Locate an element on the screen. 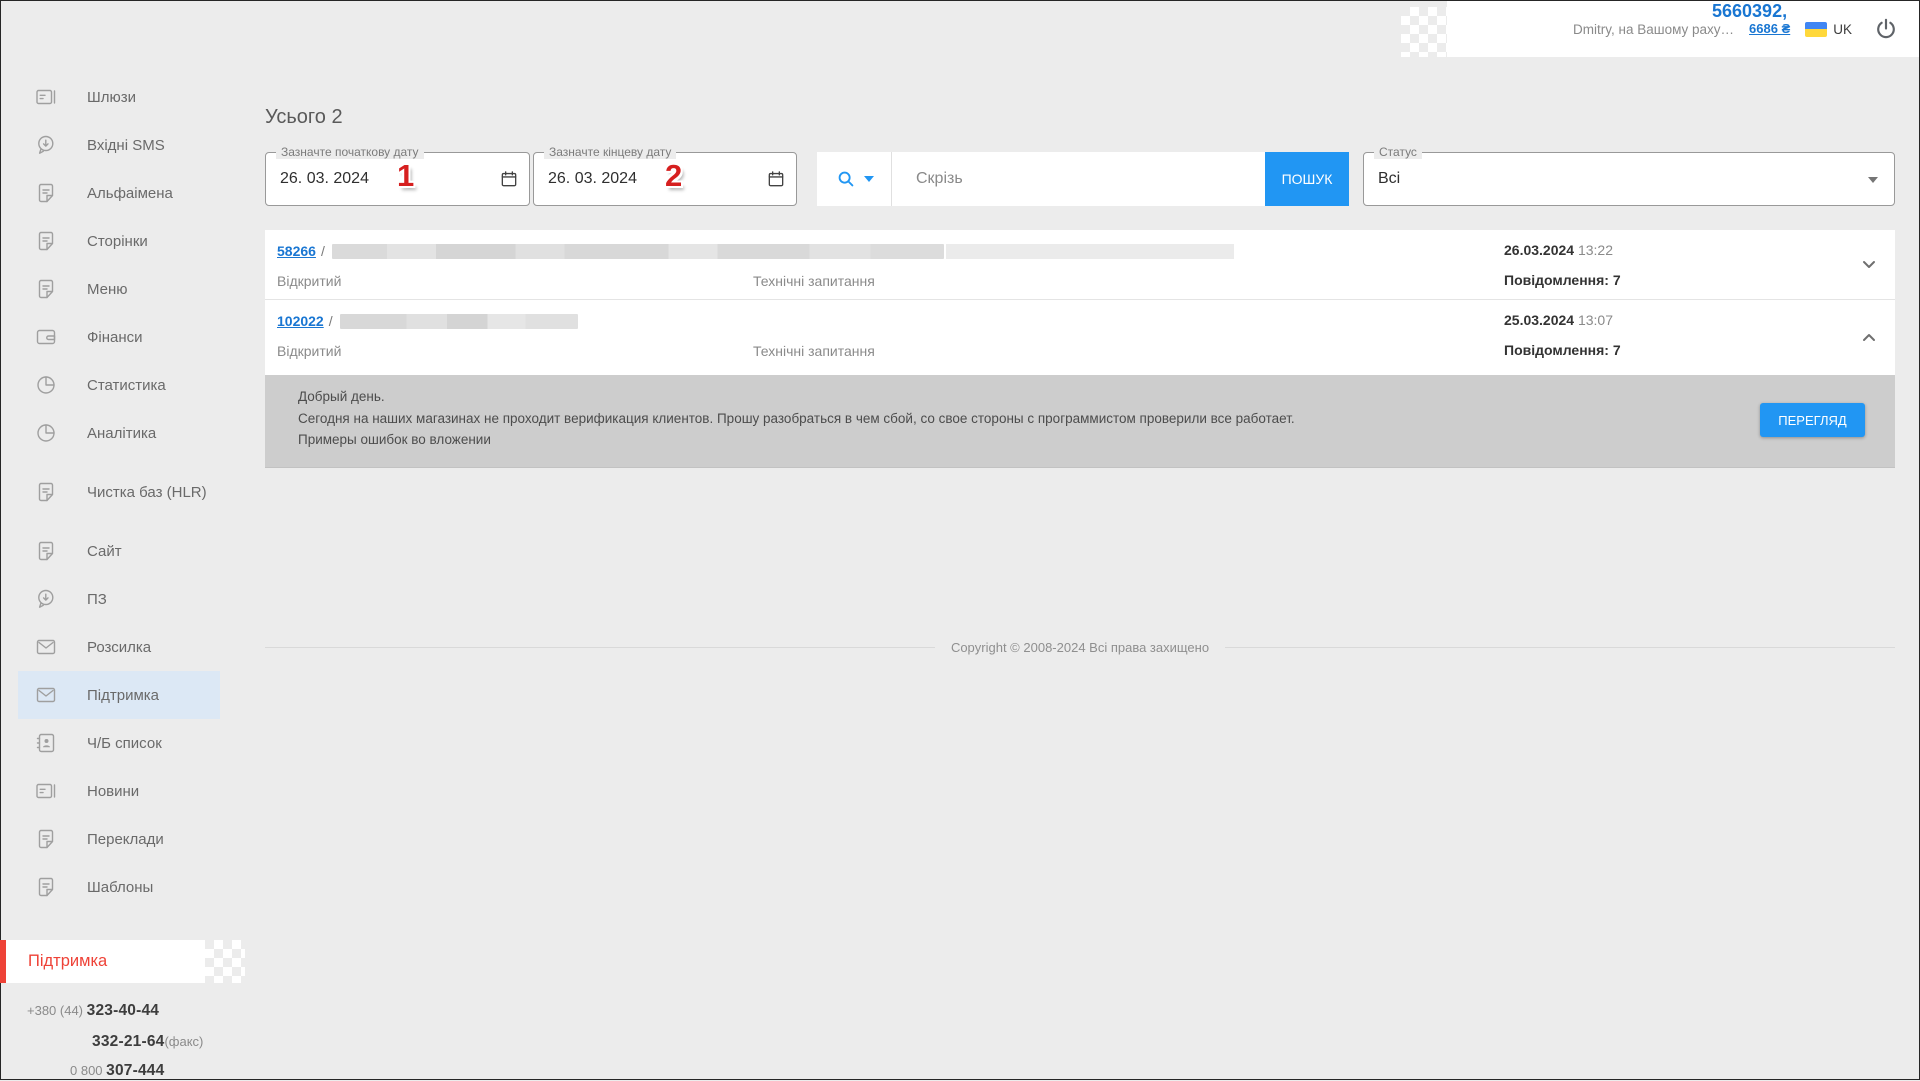  search-icon is located at coordinates (846, 179).